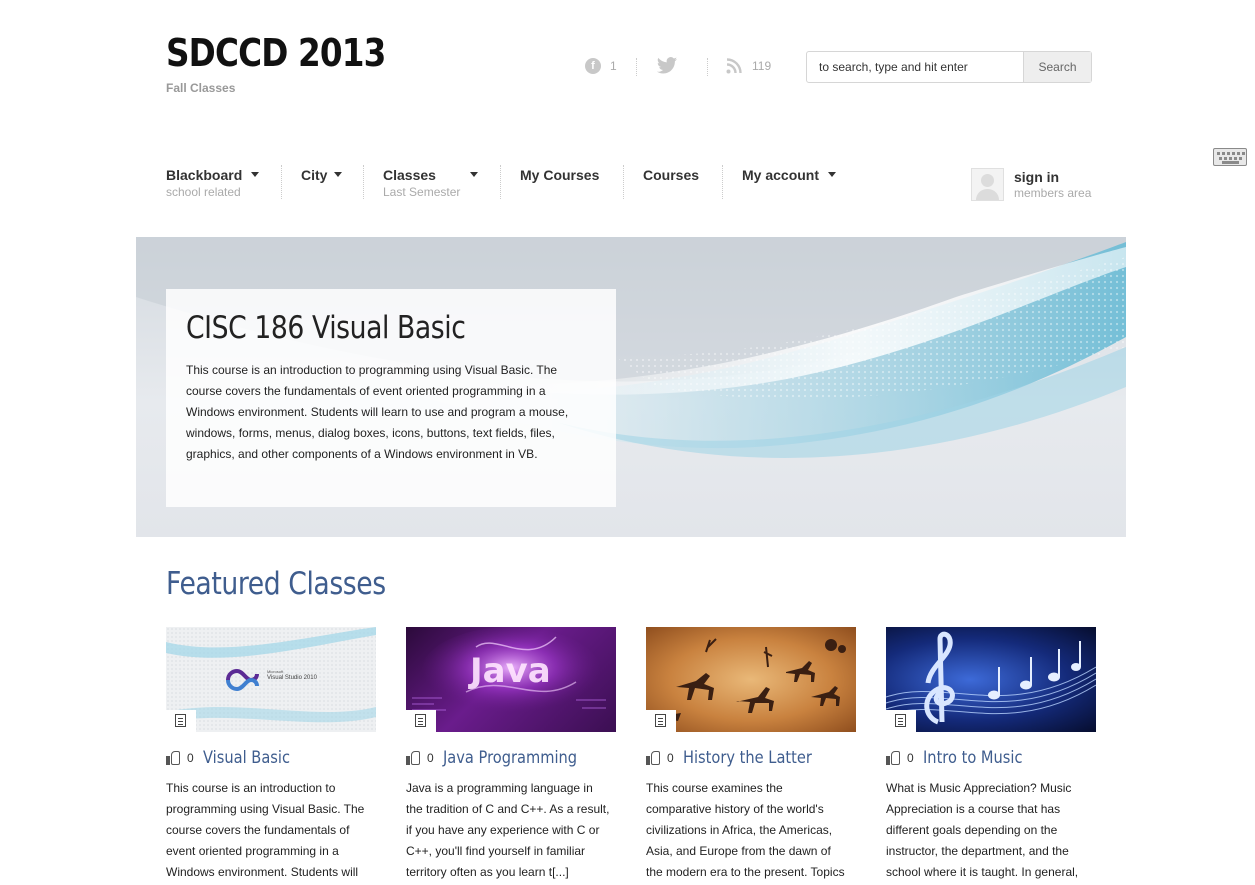  I want to click on class-thumbnail-visual-basic: Microsoft Visual Studio 2010, so click(271, 679).